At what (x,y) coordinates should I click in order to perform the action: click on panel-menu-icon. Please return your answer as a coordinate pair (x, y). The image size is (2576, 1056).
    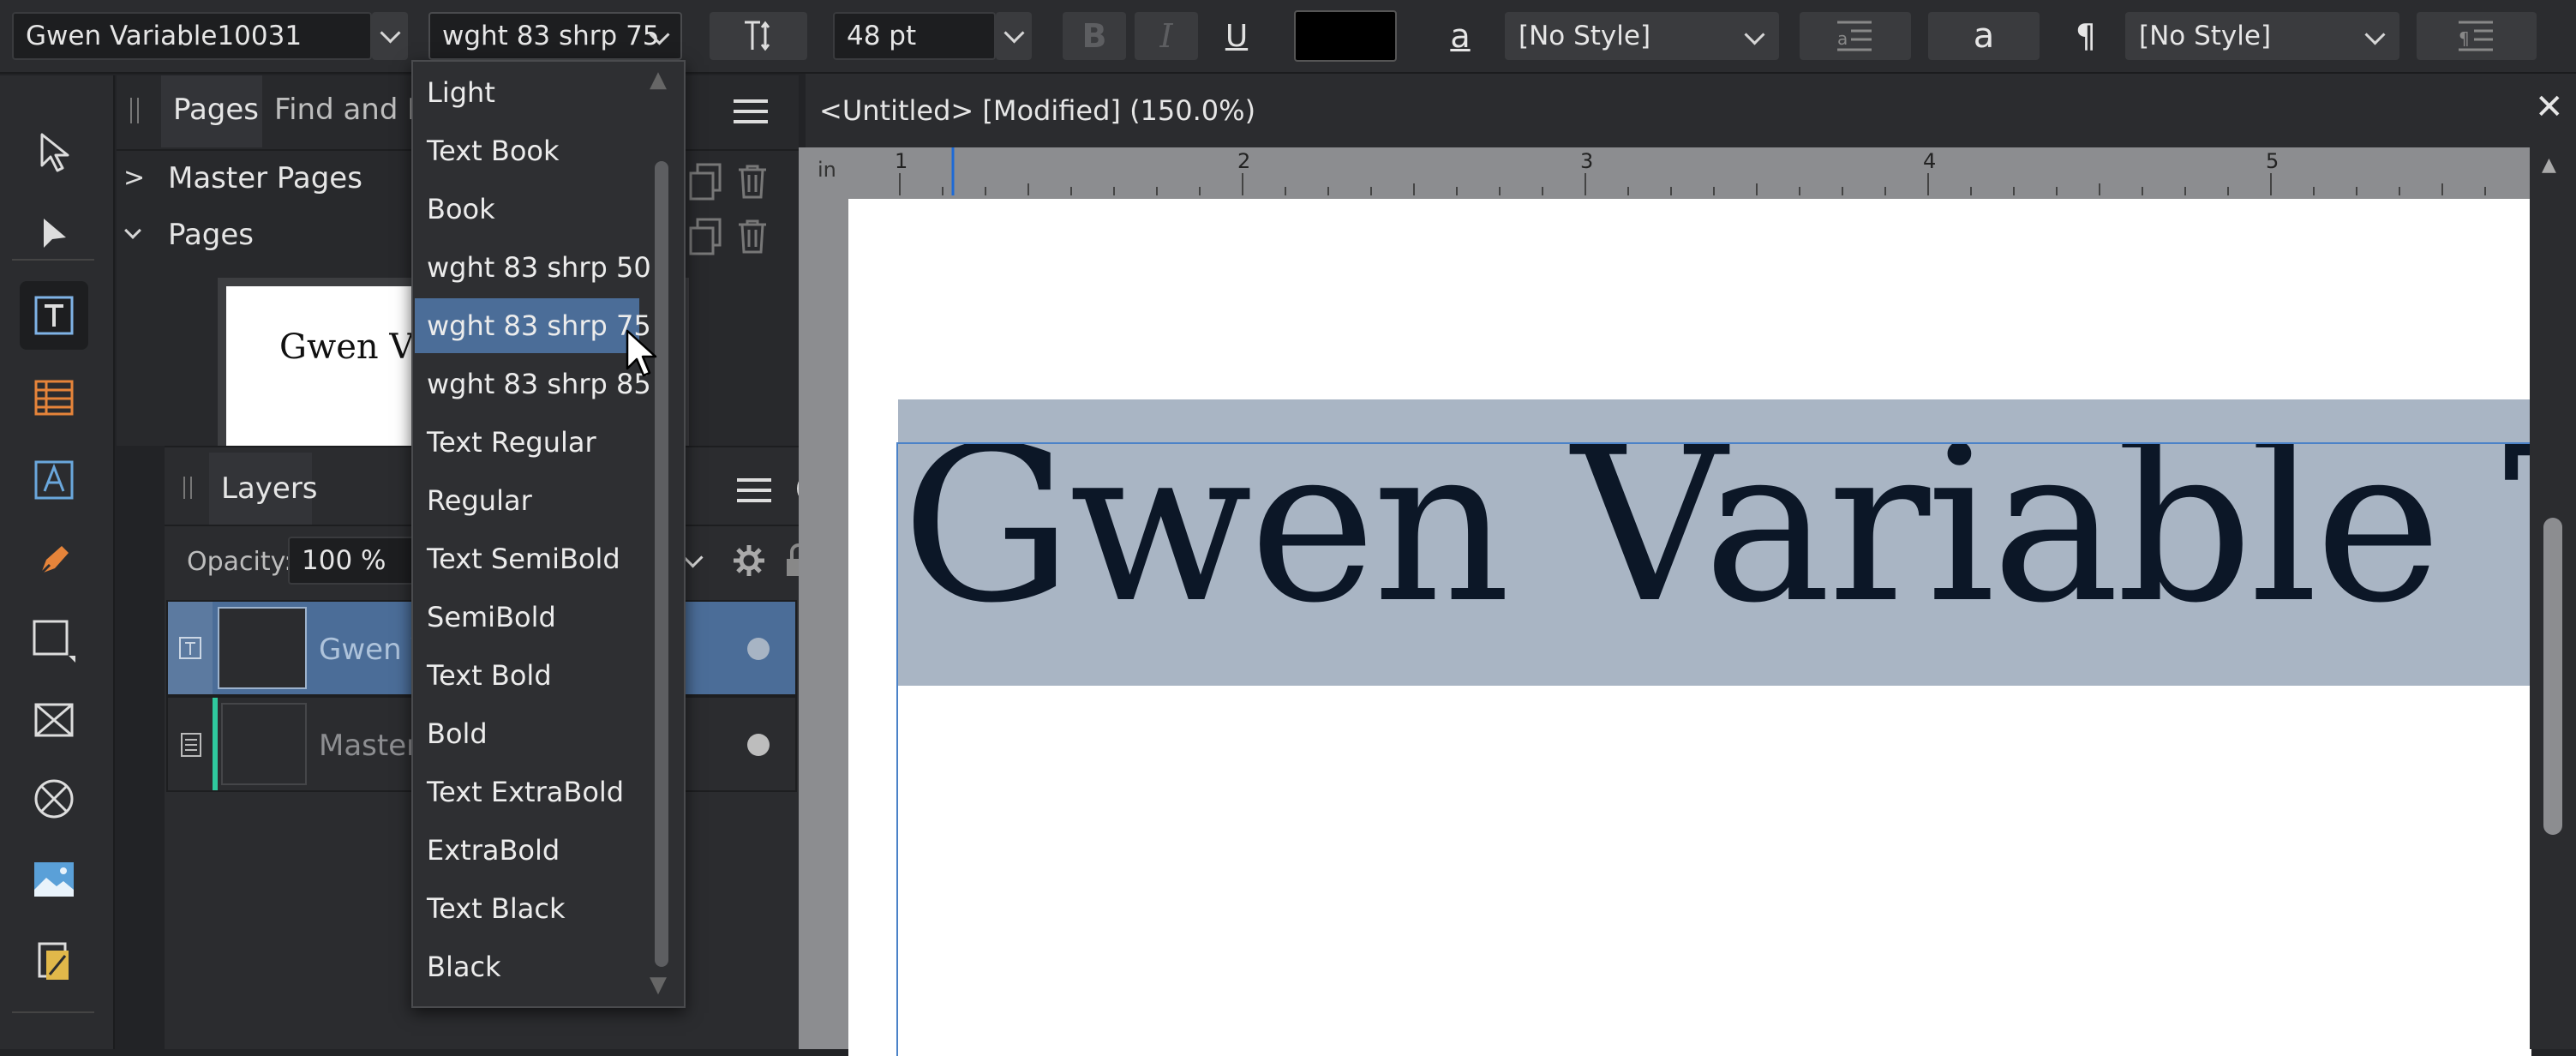
    Looking at the image, I should click on (751, 111).